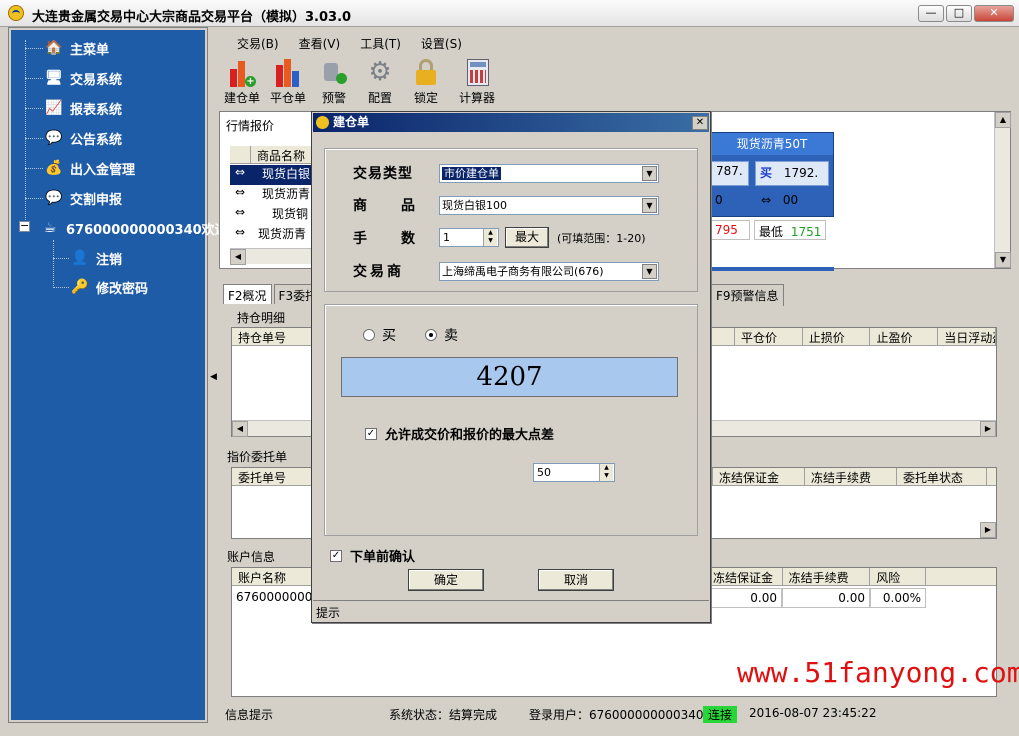  What do you see at coordinates (389, 239) in the screenshot?
I see `lots-label: 手 数` at bounding box center [389, 239].